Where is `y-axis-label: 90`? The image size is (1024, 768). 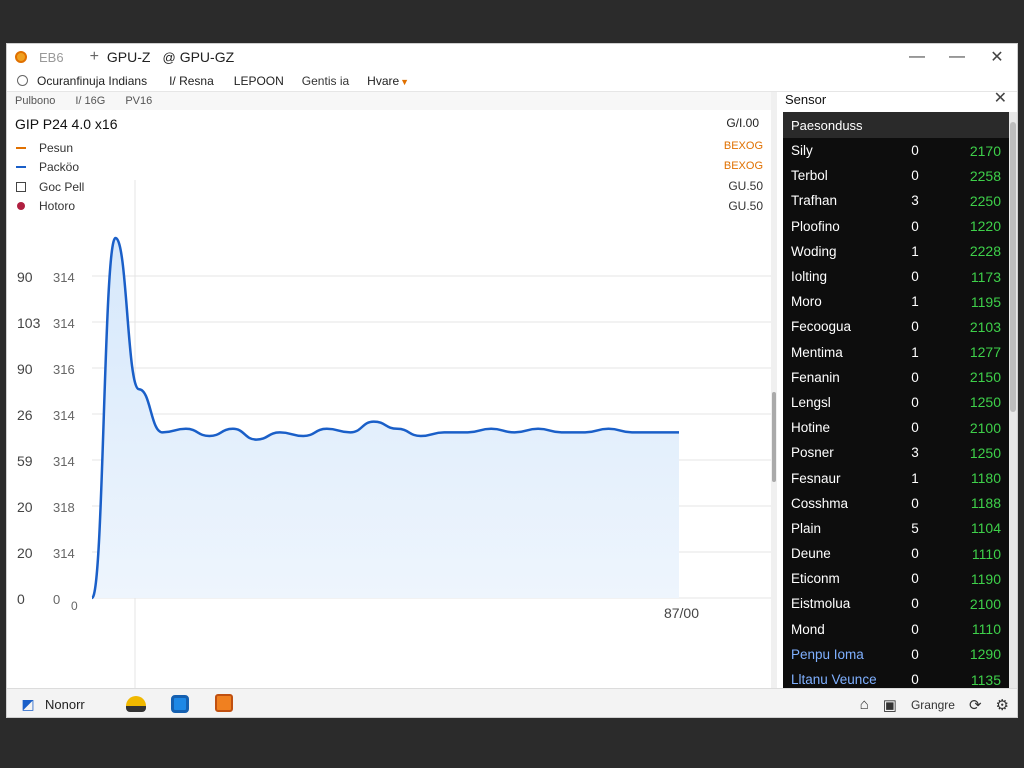 y-axis-label: 90 is located at coordinates (25, 369).